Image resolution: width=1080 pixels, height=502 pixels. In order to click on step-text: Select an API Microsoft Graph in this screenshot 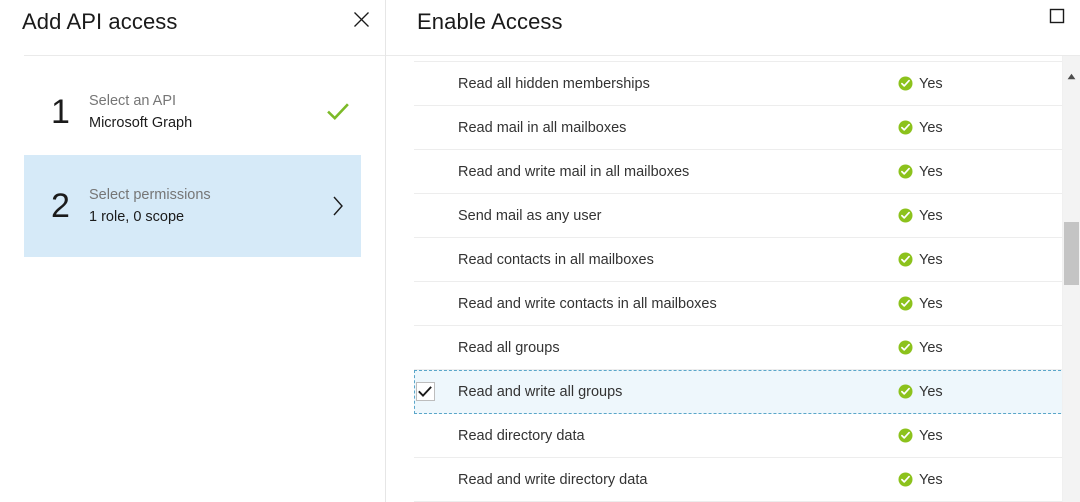, I will do `click(202, 112)`.